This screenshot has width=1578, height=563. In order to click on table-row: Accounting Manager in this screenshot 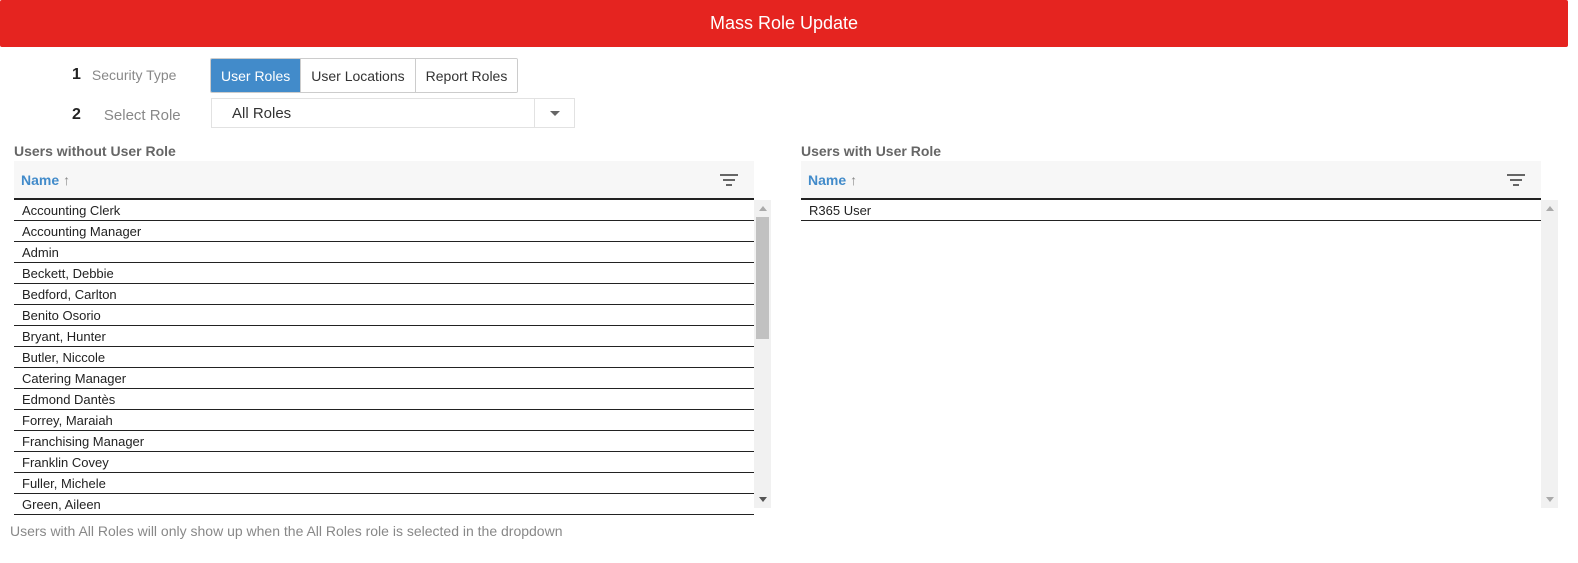, I will do `click(384, 231)`.